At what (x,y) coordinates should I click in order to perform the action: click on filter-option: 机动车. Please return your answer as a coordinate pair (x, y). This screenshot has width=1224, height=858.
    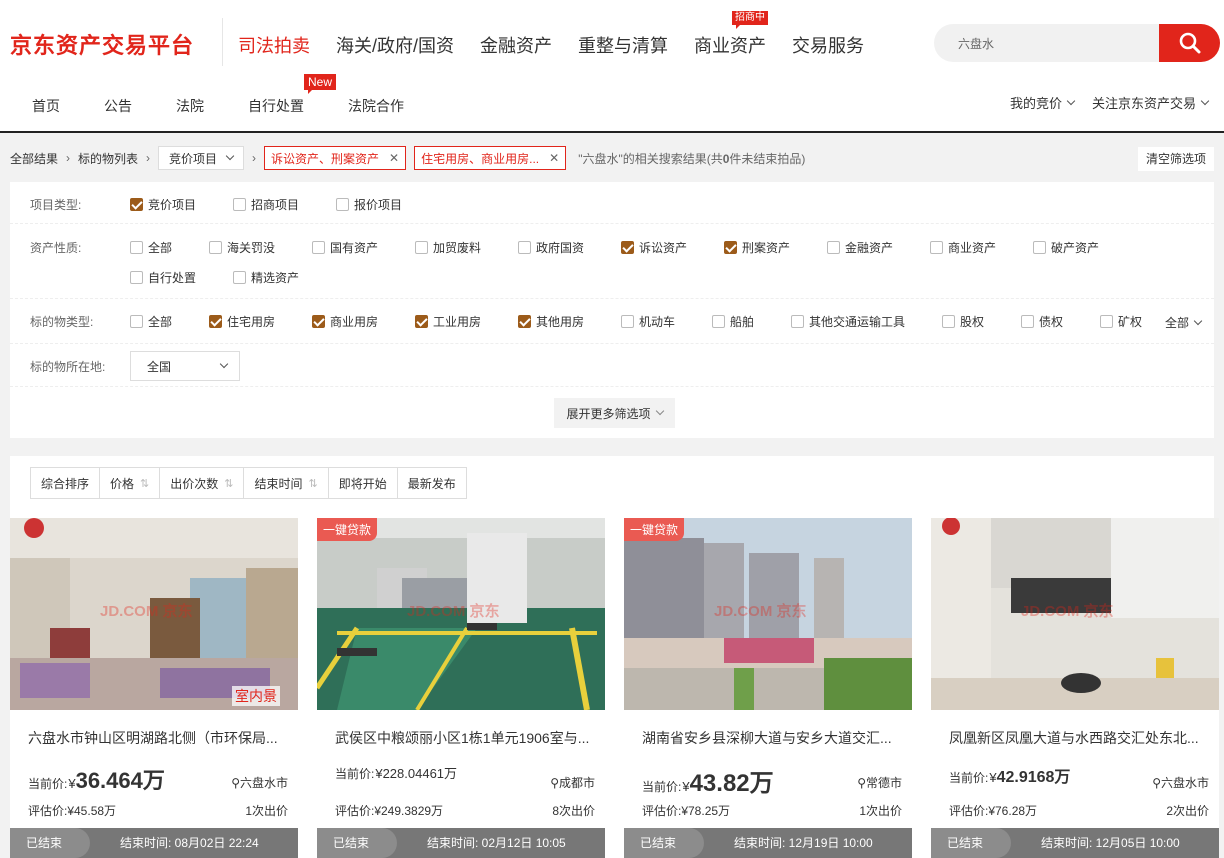
    Looking at the image, I should click on (648, 321).